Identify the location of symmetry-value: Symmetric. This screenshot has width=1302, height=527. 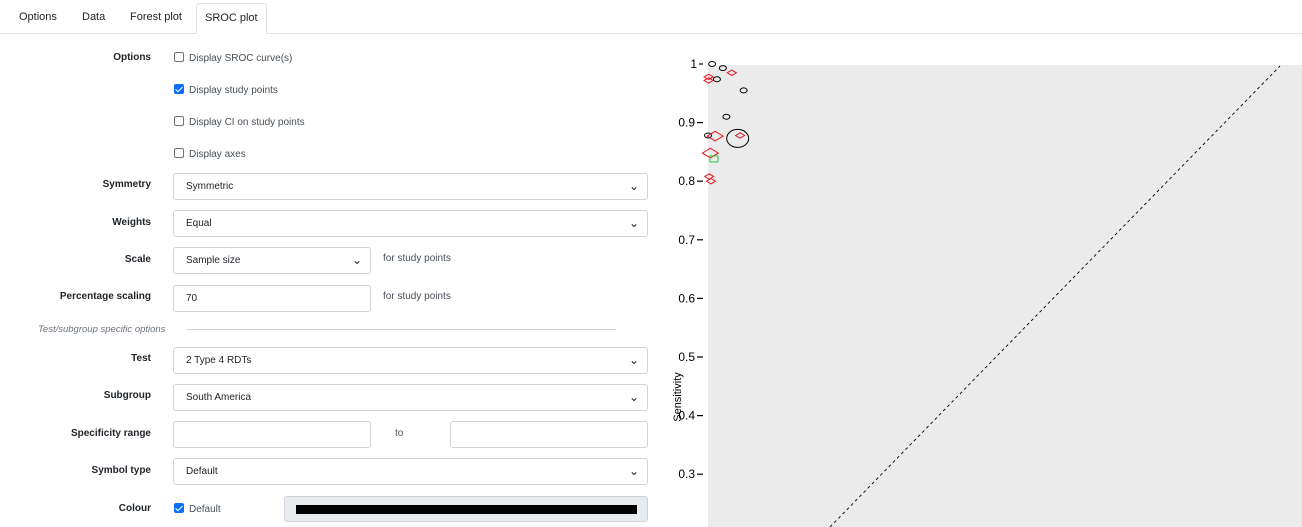
(210, 186).